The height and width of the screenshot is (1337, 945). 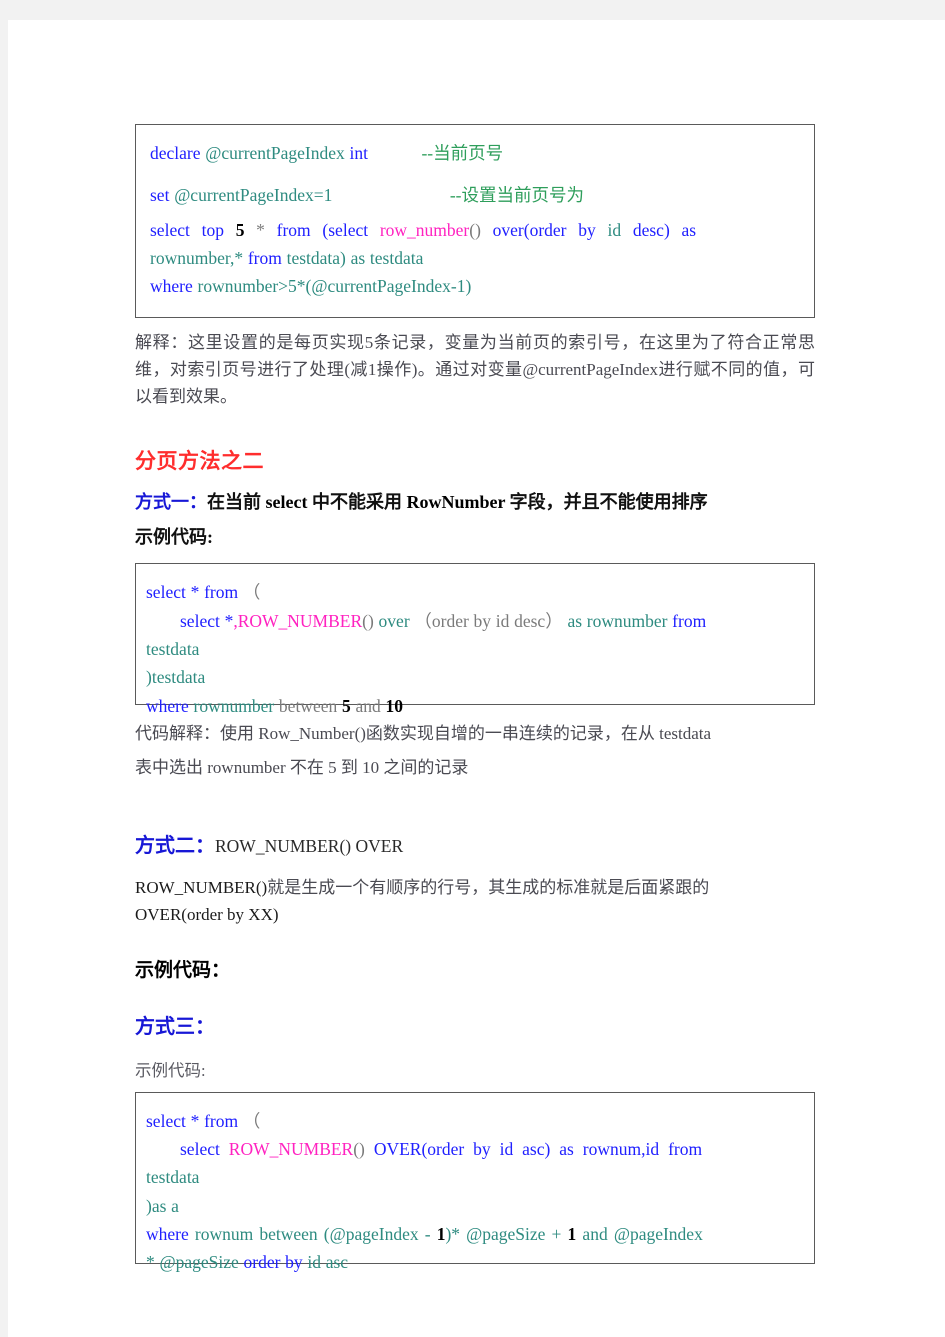 What do you see at coordinates (651, 229) in the screenshot?
I see `sql-keyword: desc)` at bounding box center [651, 229].